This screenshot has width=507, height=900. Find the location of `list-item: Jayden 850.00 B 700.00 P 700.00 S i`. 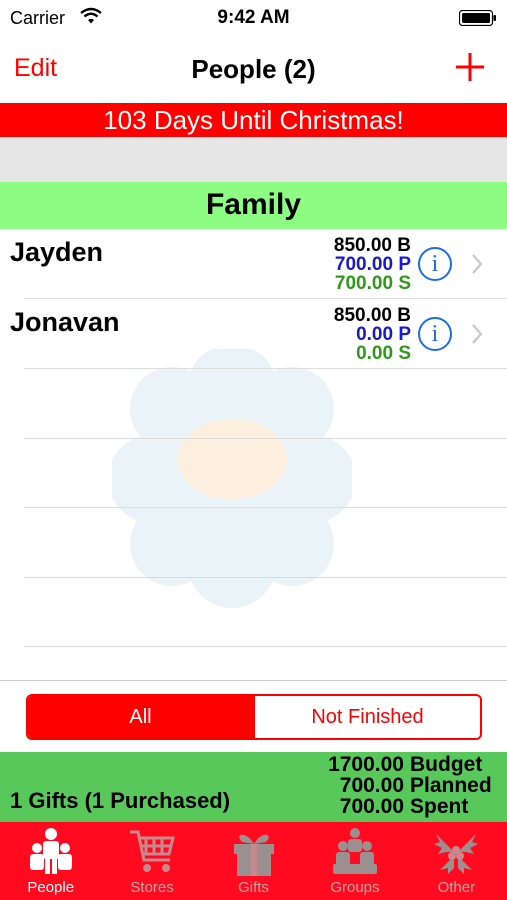

list-item: Jayden 850.00 B 700.00 P 700.00 S i is located at coordinates (253, 264).